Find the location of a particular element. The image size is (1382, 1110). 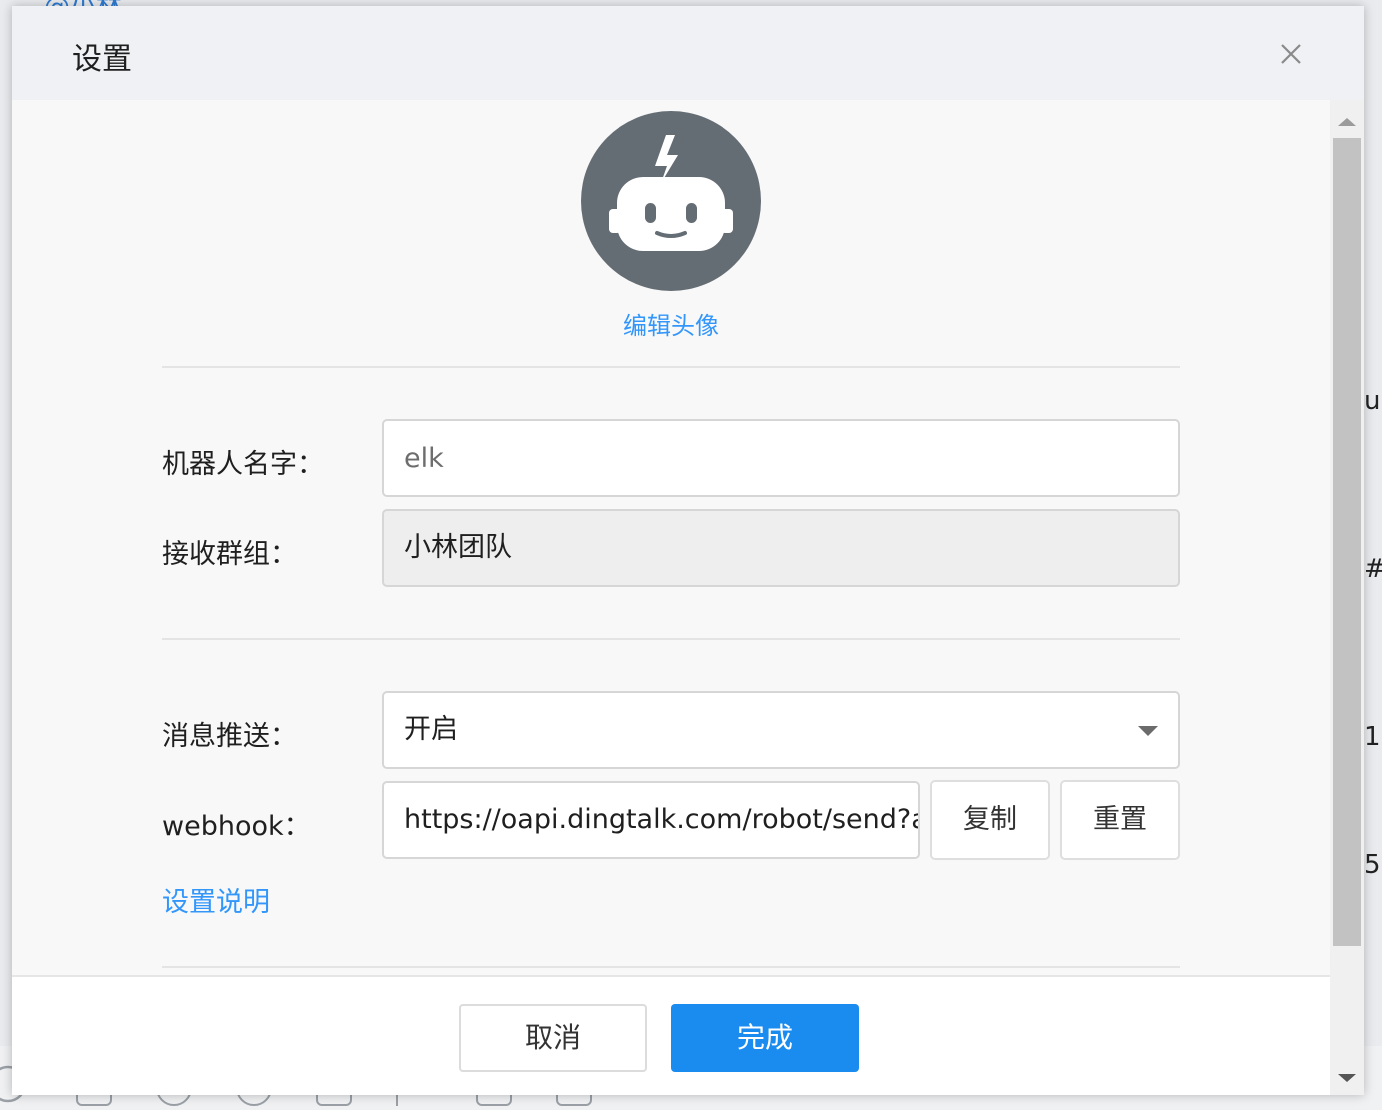

group-label: 接收群组： is located at coordinates (229, 554).